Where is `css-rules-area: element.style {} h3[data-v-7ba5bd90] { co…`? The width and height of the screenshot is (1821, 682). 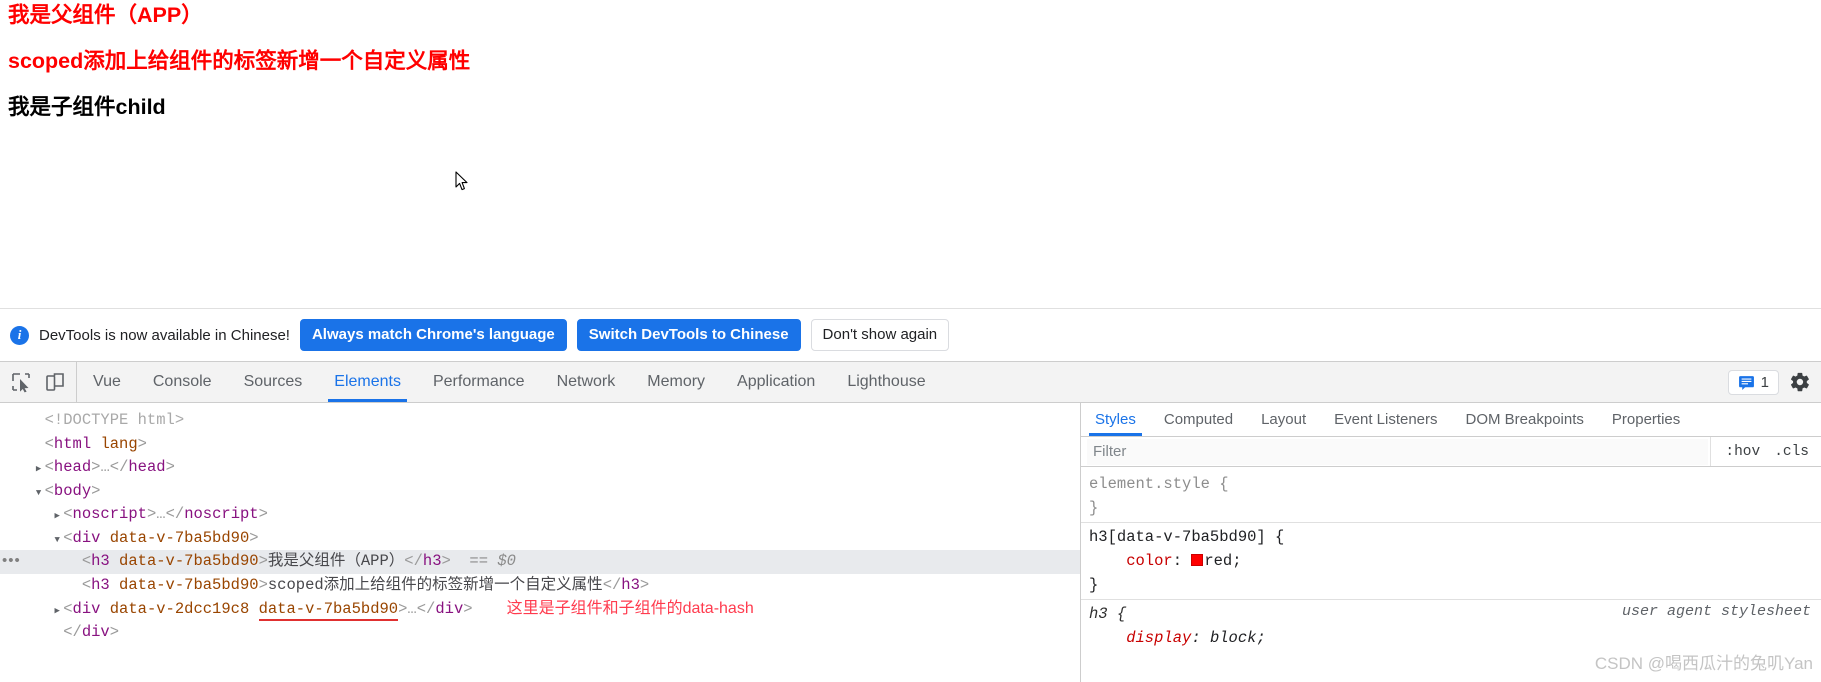
css-rules-area: element.style {} h3[data-v-7ba5bd90] { co… is located at coordinates (1451, 574).